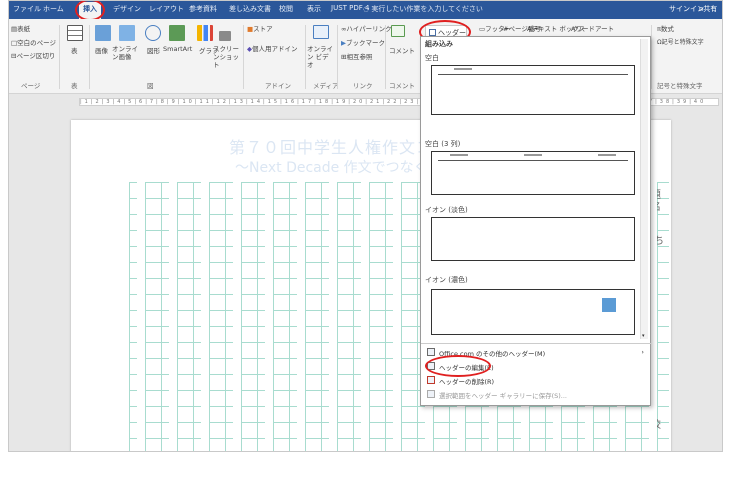 The height and width of the screenshot is (493, 731). What do you see at coordinates (439, 44) in the screenshot?
I see `gallery-section-builtin: 組み込み` at bounding box center [439, 44].